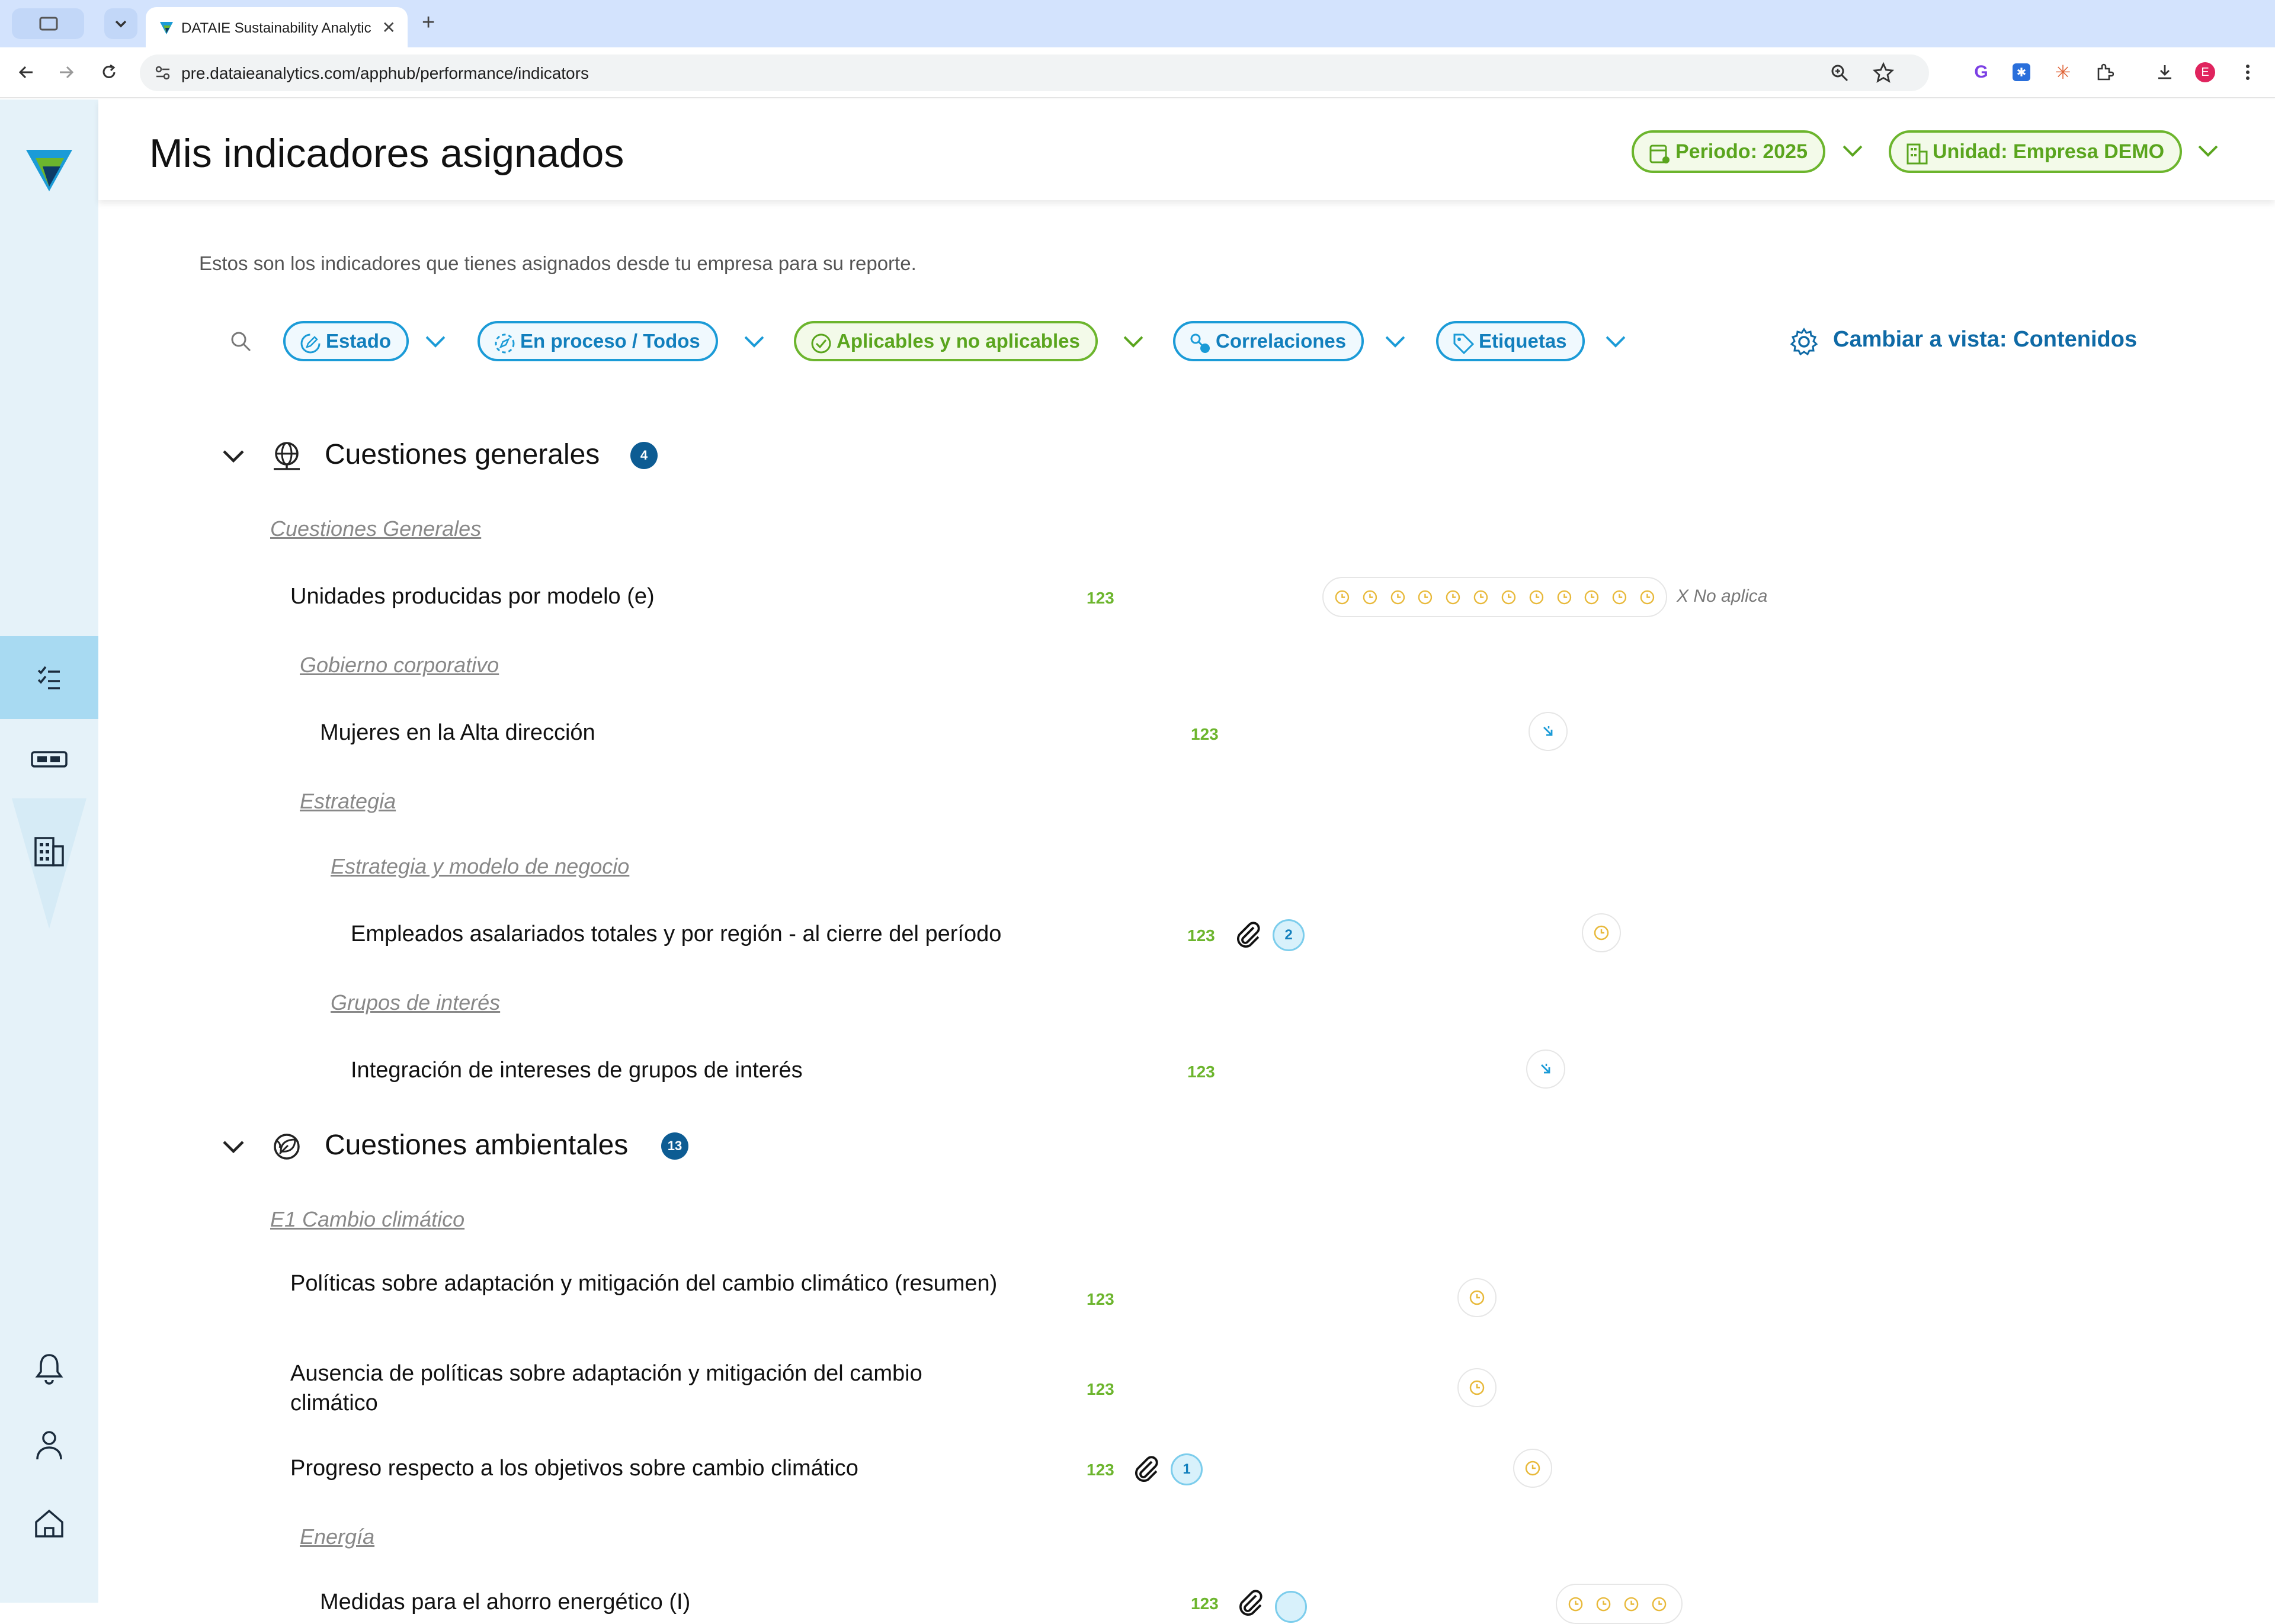 This screenshot has height=1624, width=2275. What do you see at coordinates (1619, 1604) in the screenshot?
I see `status-strip-quarterly` at bounding box center [1619, 1604].